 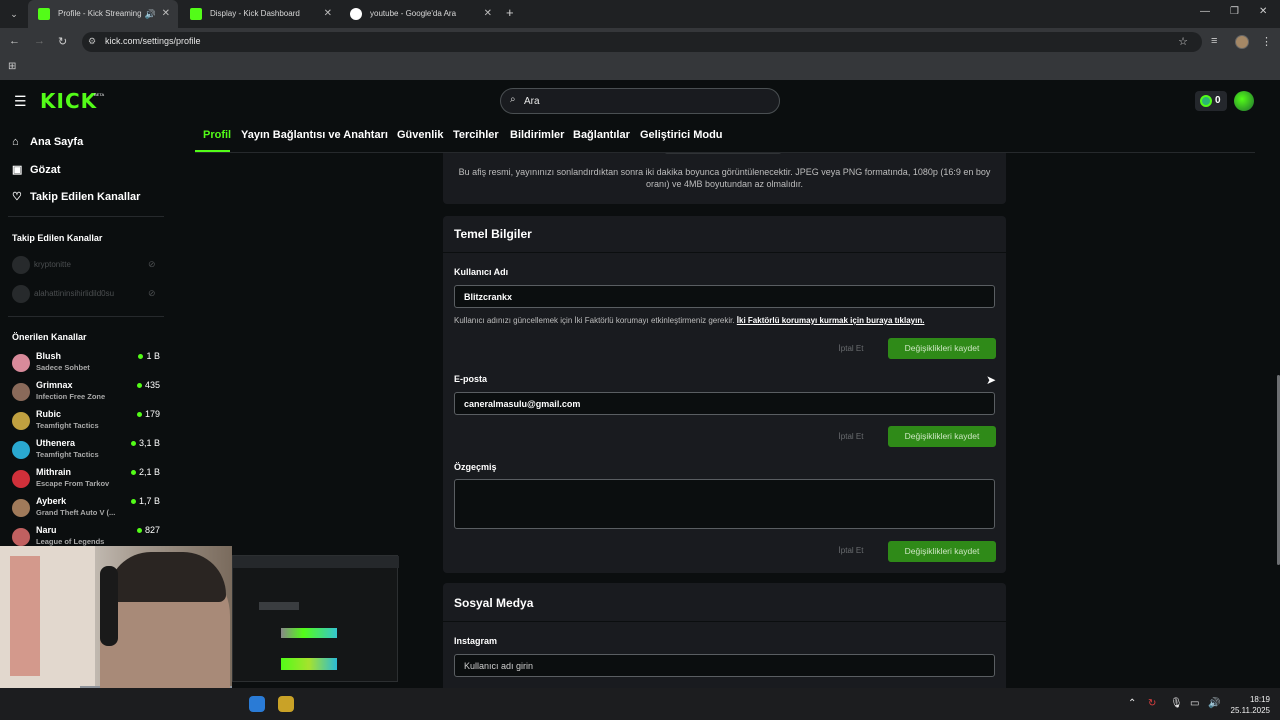 I want to click on recommended-channel: Grimnax Infection Free Zone 435, so click(x=86, y=393).